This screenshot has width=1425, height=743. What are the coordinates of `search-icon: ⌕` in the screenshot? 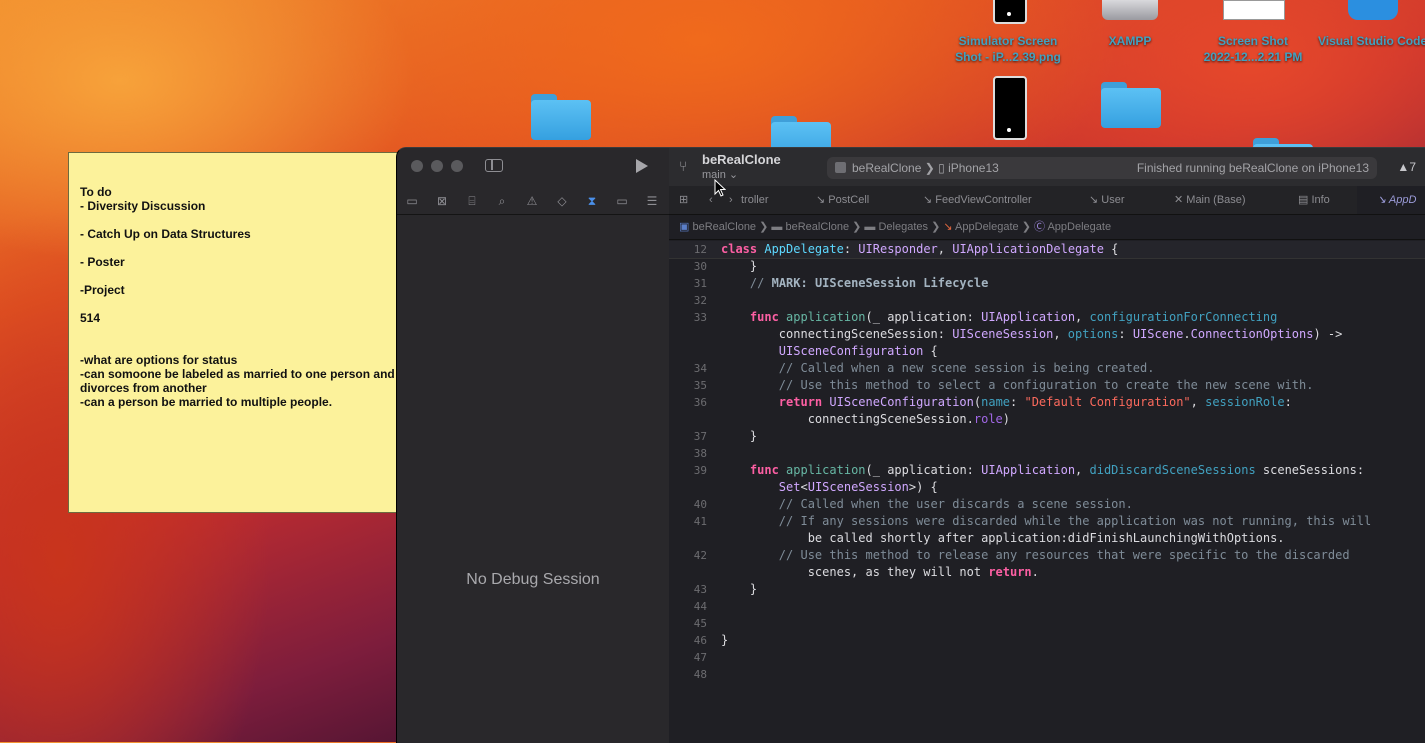 It's located at (502, 201).